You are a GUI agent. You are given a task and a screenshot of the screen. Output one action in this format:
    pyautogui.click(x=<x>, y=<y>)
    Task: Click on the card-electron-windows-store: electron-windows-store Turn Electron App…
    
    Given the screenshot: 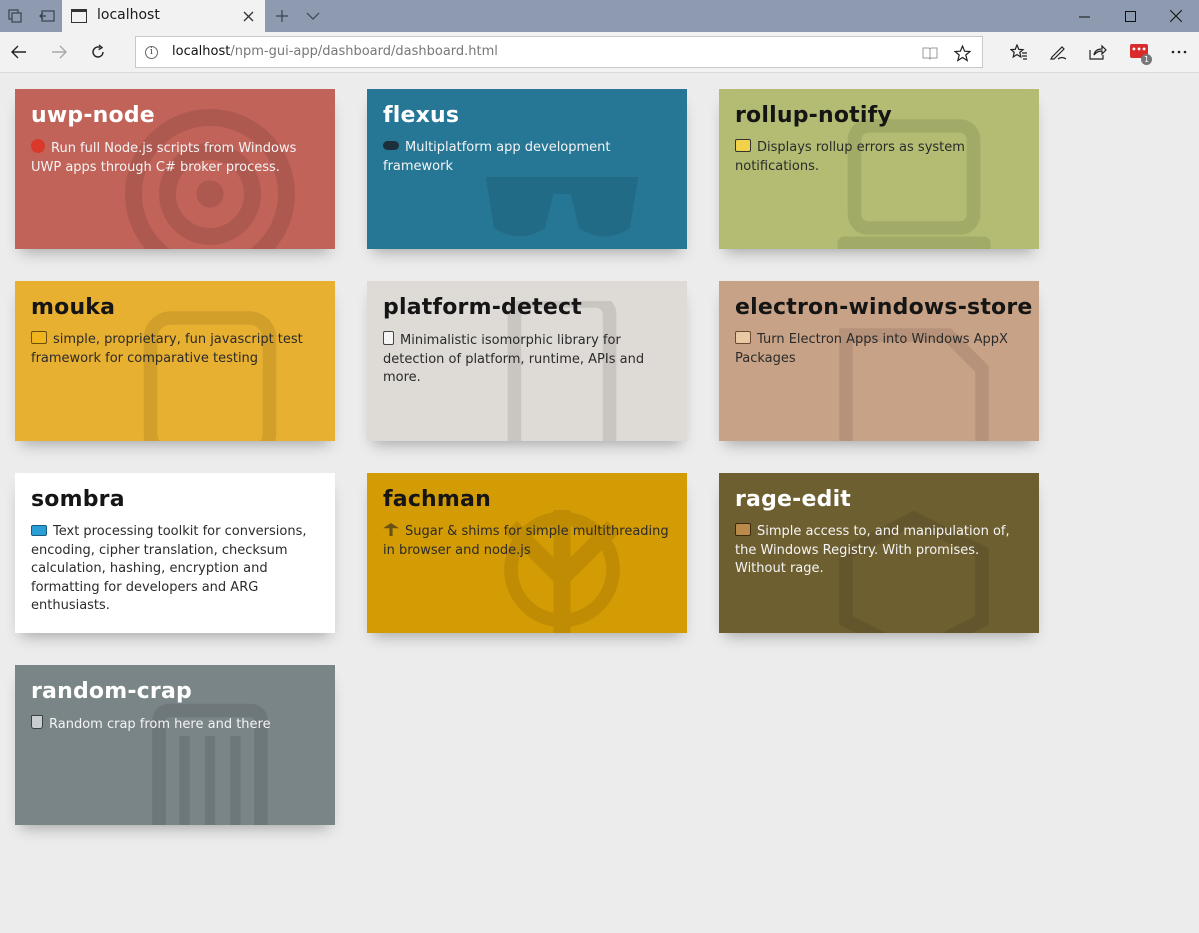 What is the action you would take?
    pyautogui.click(x=879, y=361)
    